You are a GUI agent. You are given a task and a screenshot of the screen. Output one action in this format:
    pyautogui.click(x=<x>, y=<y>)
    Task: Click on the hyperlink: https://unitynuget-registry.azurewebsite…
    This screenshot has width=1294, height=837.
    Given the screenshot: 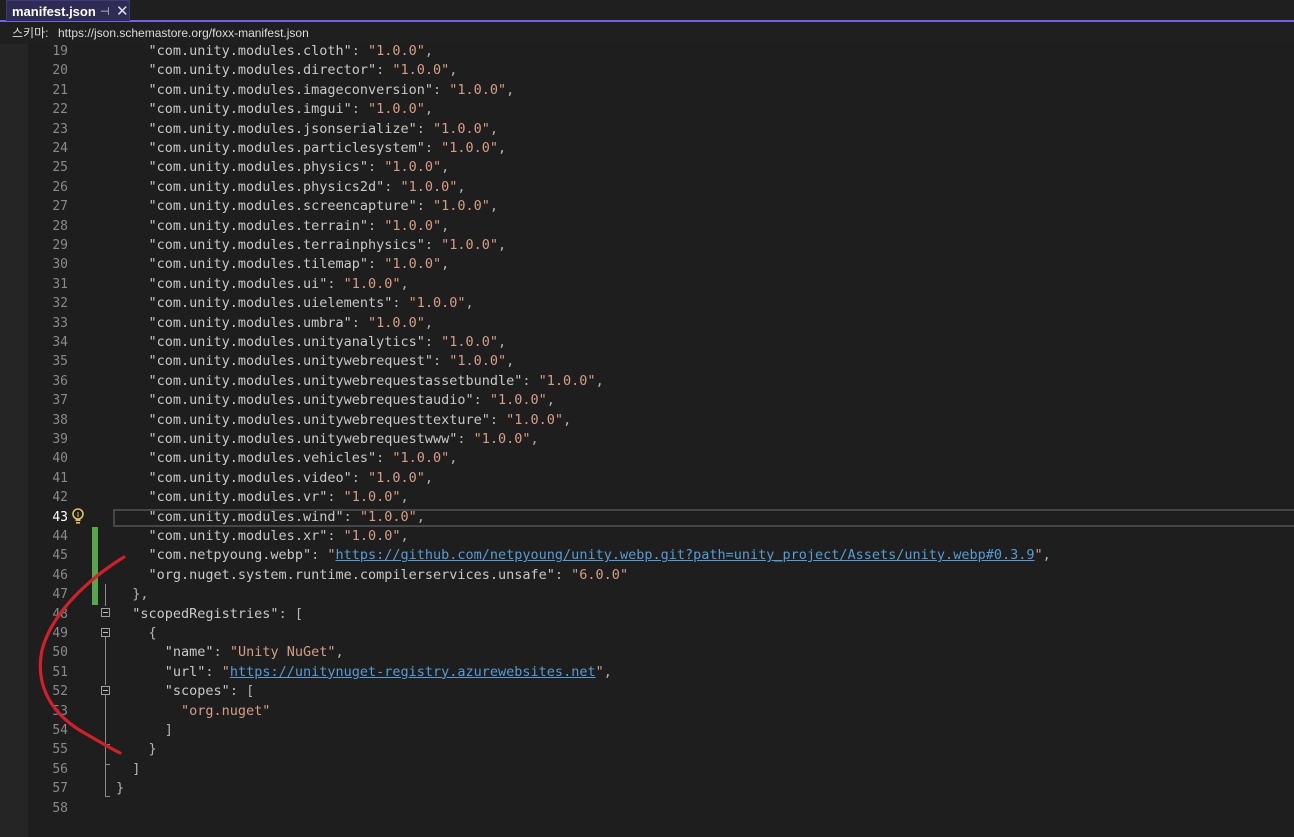 What is the action you would take?
    pyautogui.click(x=413, y=672)
    